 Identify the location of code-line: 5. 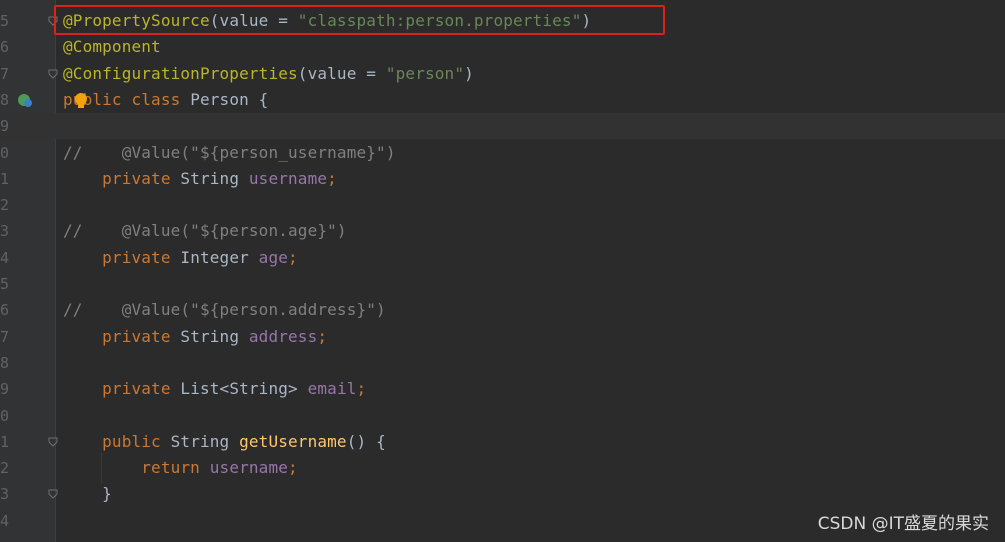
(502, 284).